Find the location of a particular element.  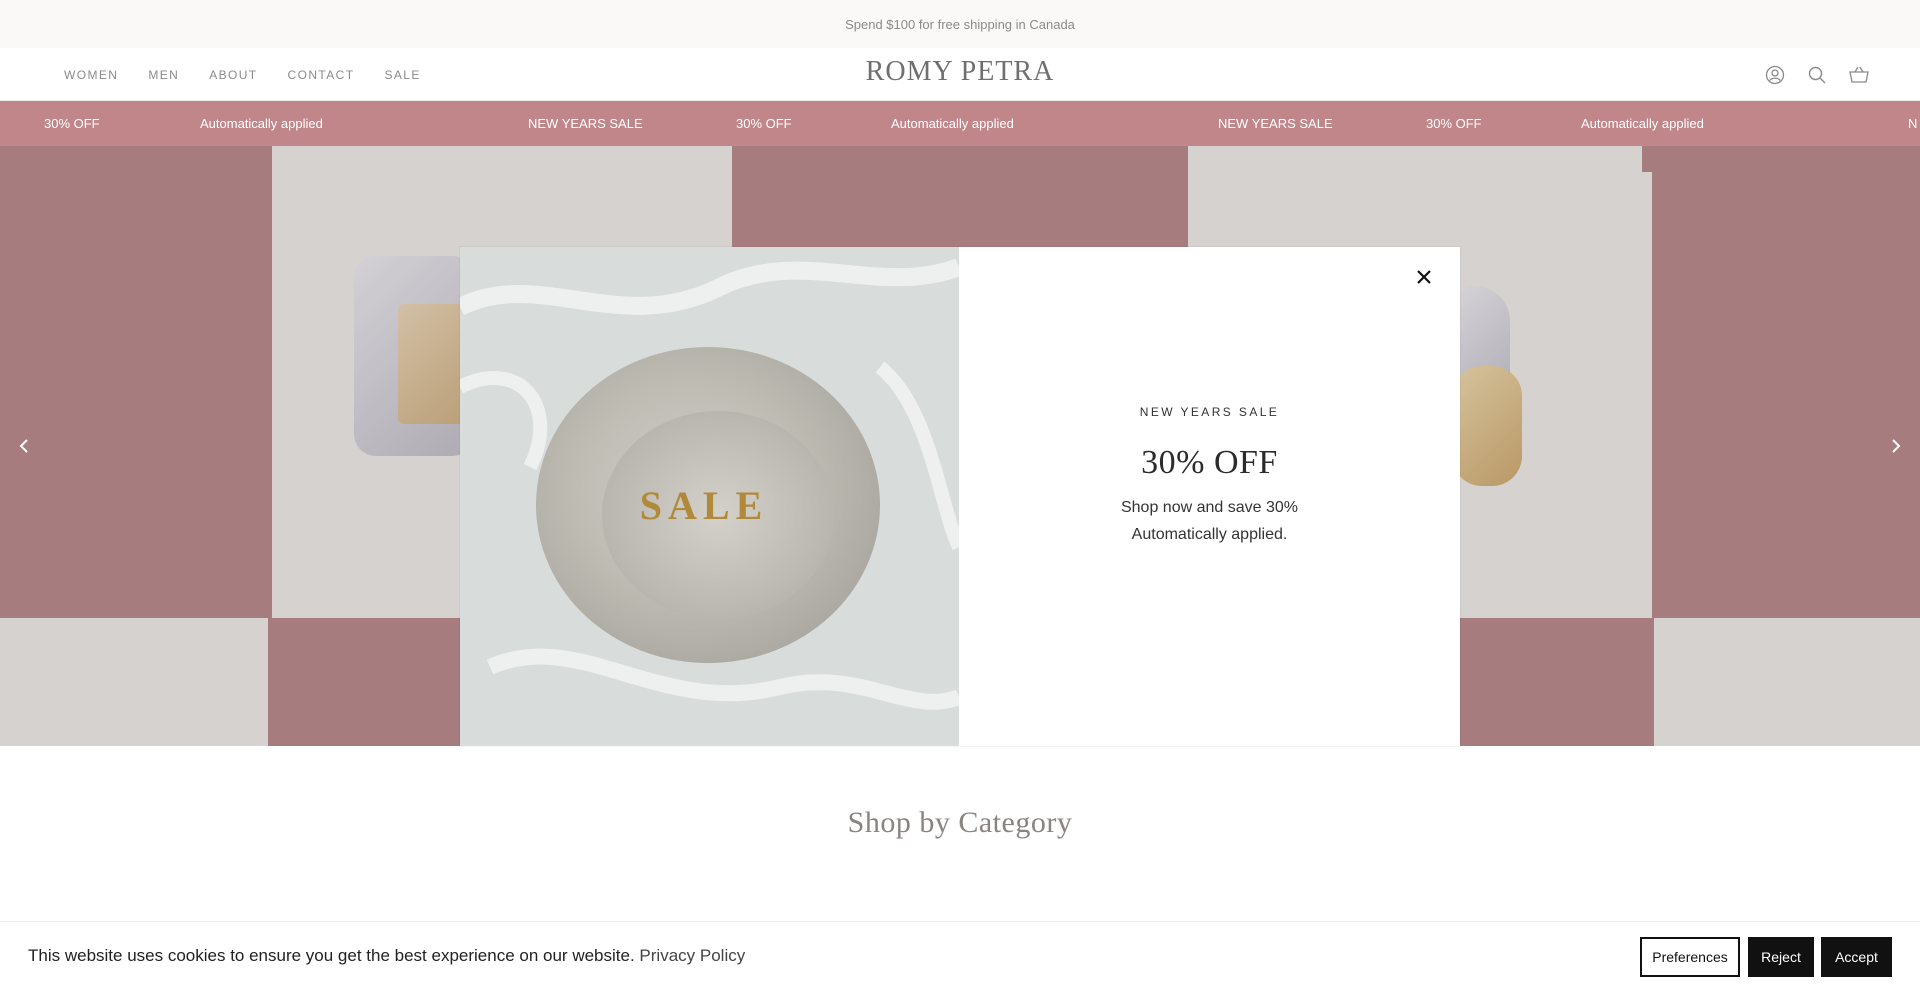

announcement-bar: Spend $100 for free shipping in Canada is located at coordinates (960, 24).